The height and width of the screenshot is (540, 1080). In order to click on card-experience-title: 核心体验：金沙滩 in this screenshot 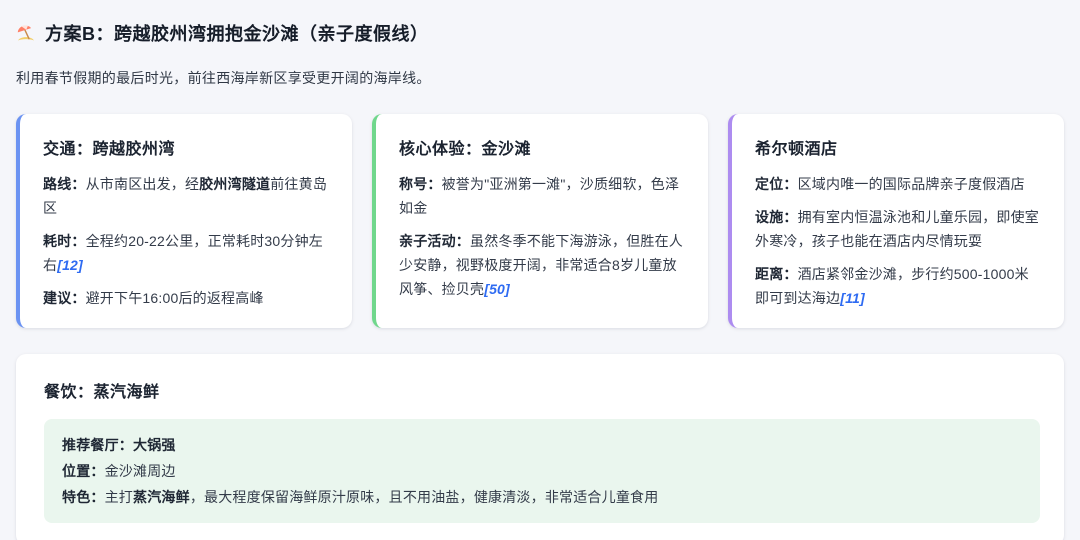, I will do `click(465, 149)`.